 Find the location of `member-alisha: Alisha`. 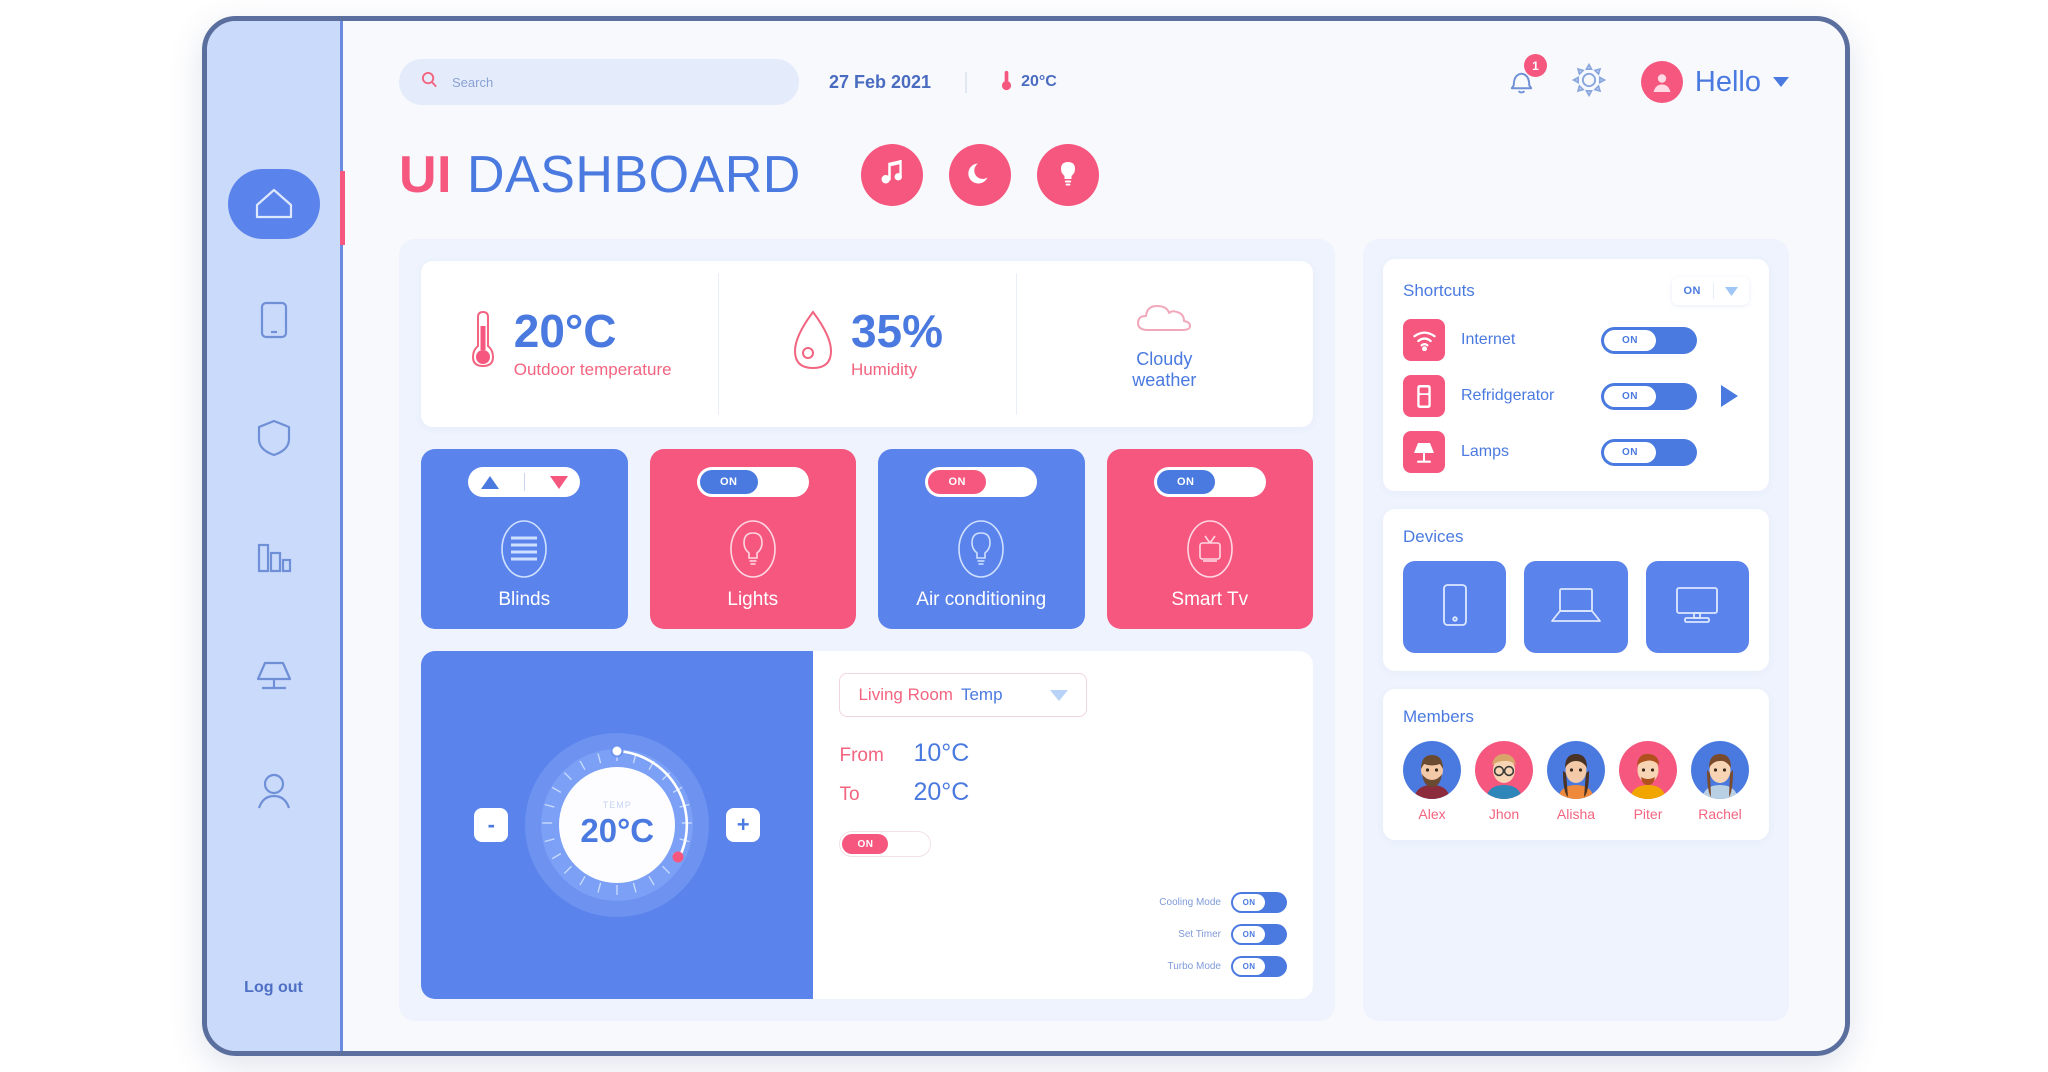

member-alisha: Alisha is located at coordinates (1576, 781).